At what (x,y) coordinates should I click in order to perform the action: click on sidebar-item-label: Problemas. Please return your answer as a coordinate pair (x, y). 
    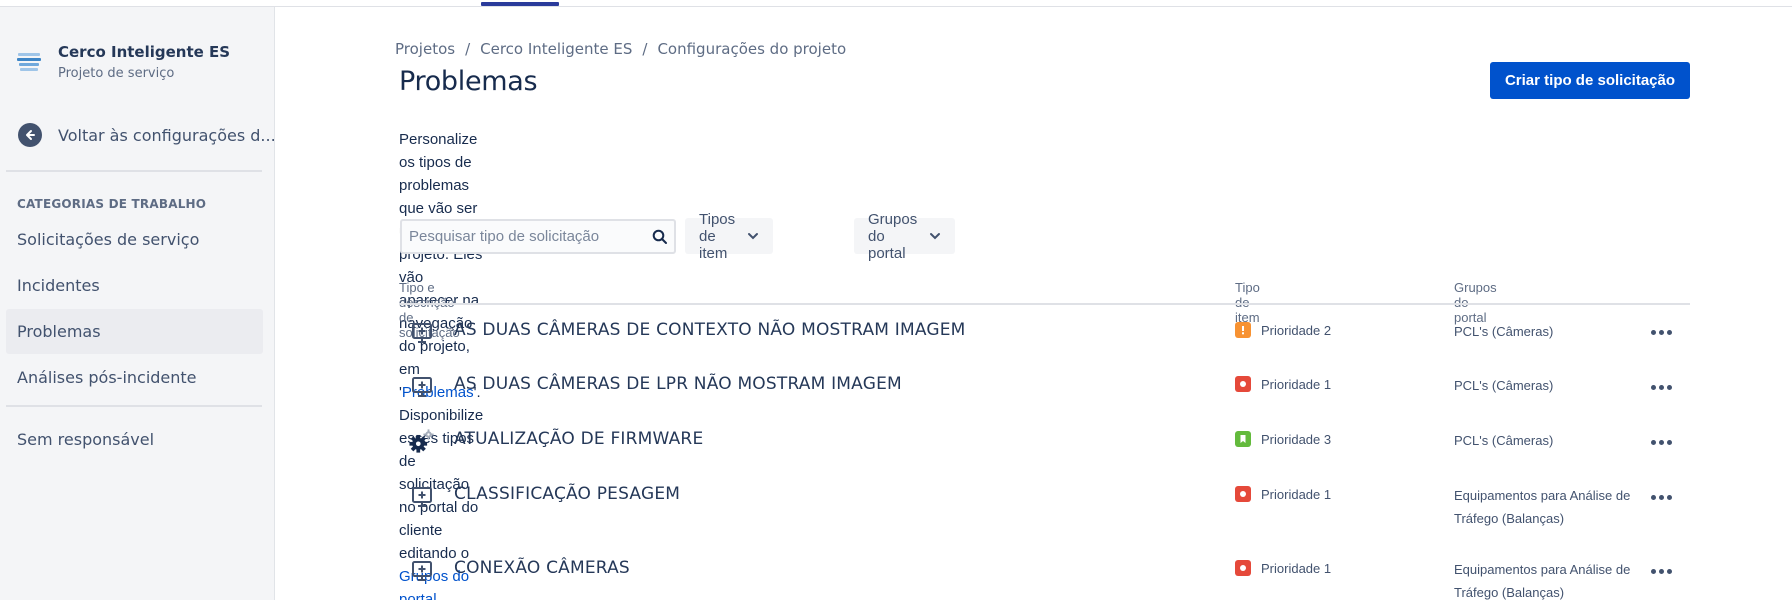
    Looking at the image, I should click on (59, 331).